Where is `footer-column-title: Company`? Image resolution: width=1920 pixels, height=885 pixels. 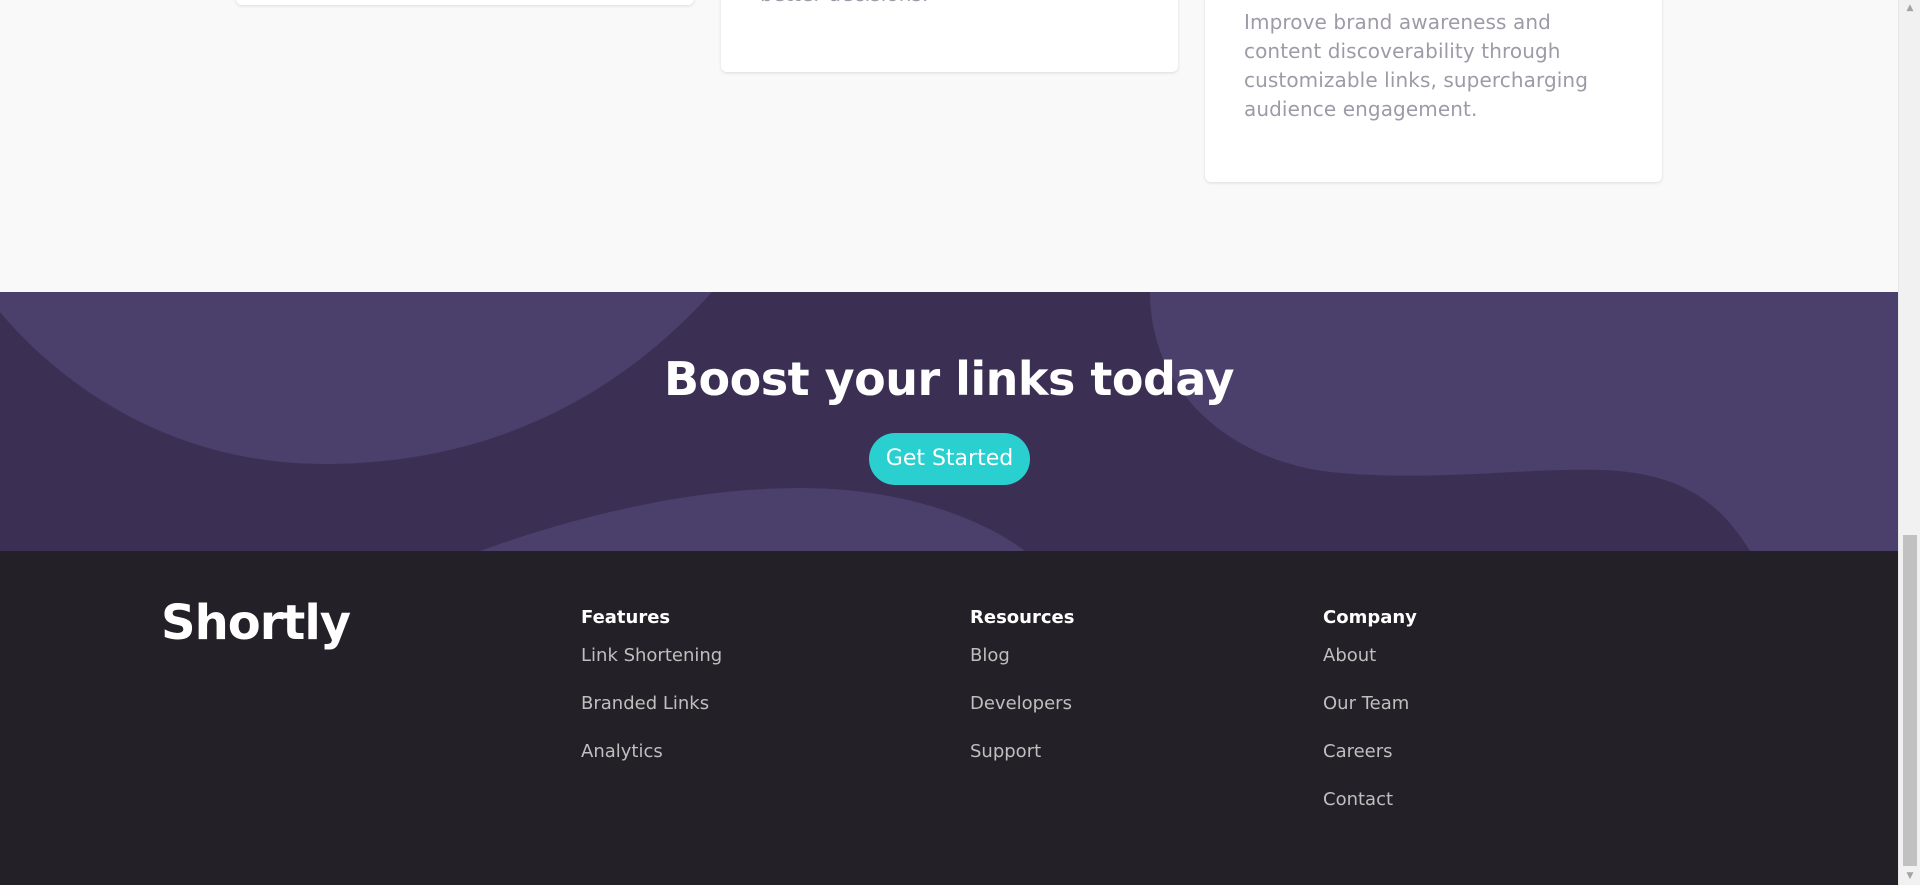
footer-column-title: Company is located at coordinates (1370, 617).